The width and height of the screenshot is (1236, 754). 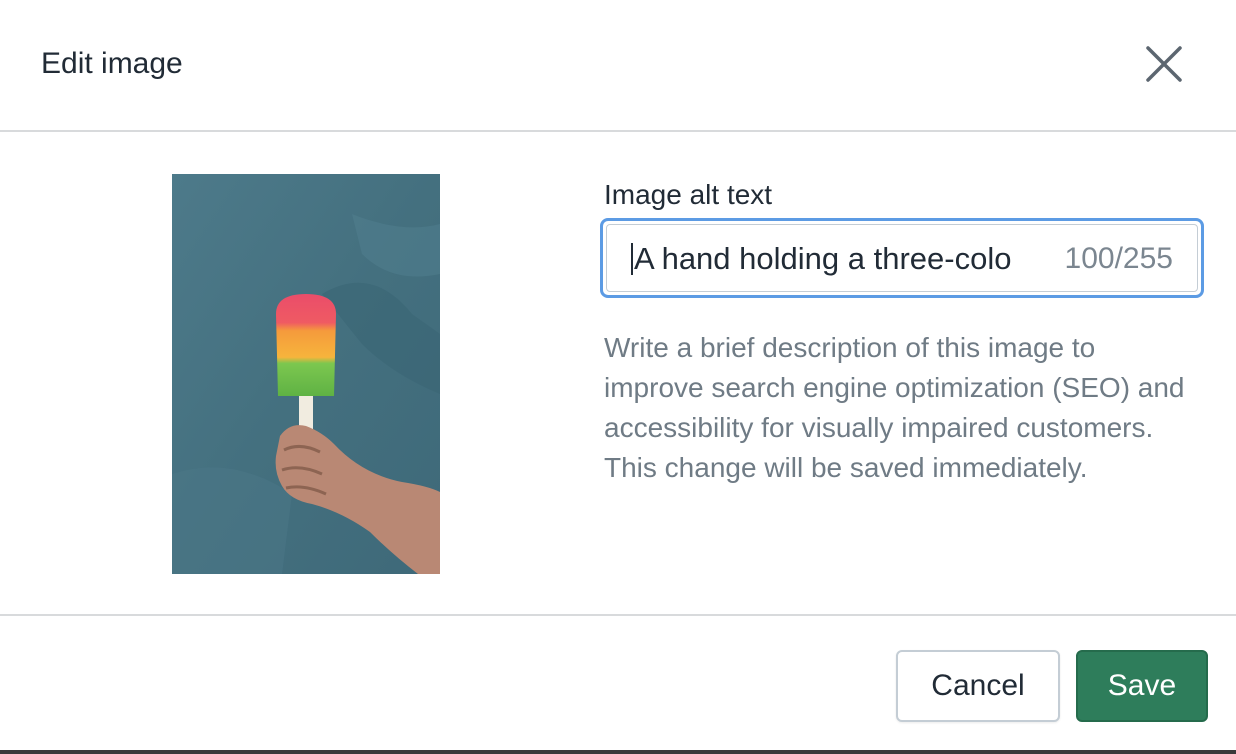 What do you see at coordinates (618, 752) in the screenshot?
I see `window-edge` at bounding box center [618, 752].